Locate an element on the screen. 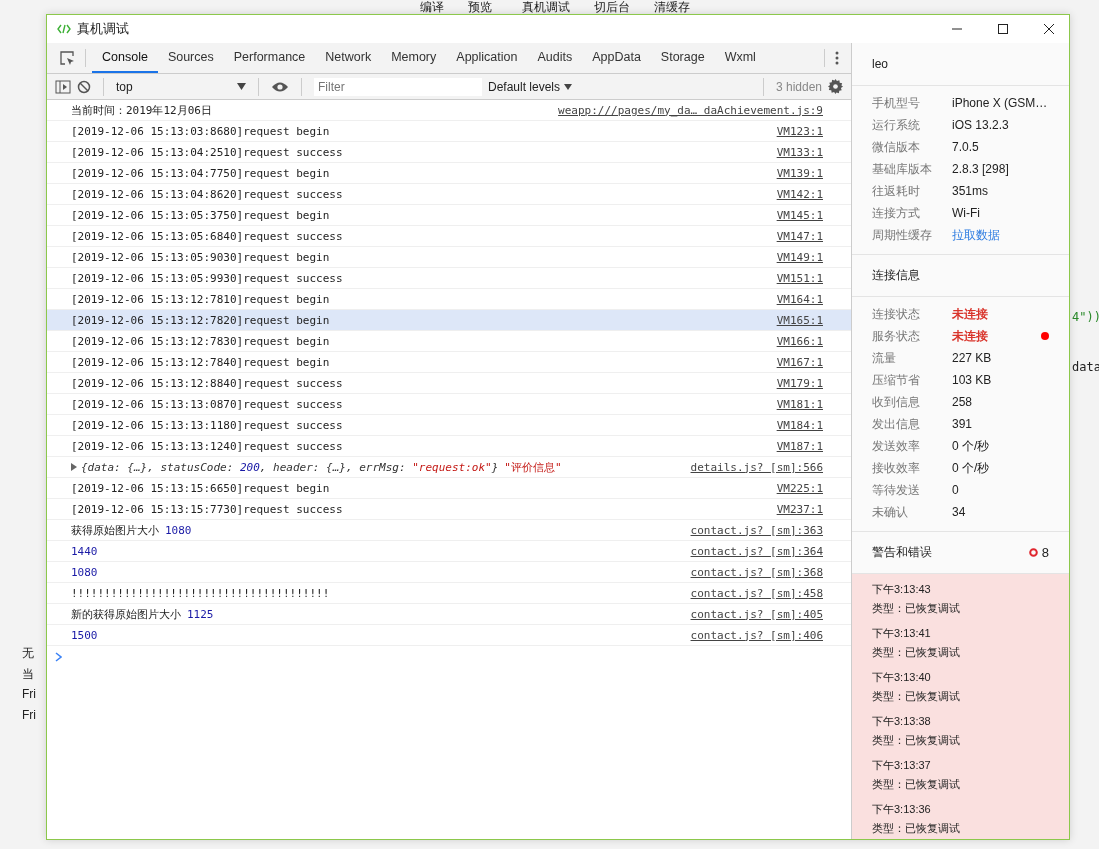 This screenshot has width=1099, height=849. code-fragment: 4")) is located at coordinates (1085, 317).